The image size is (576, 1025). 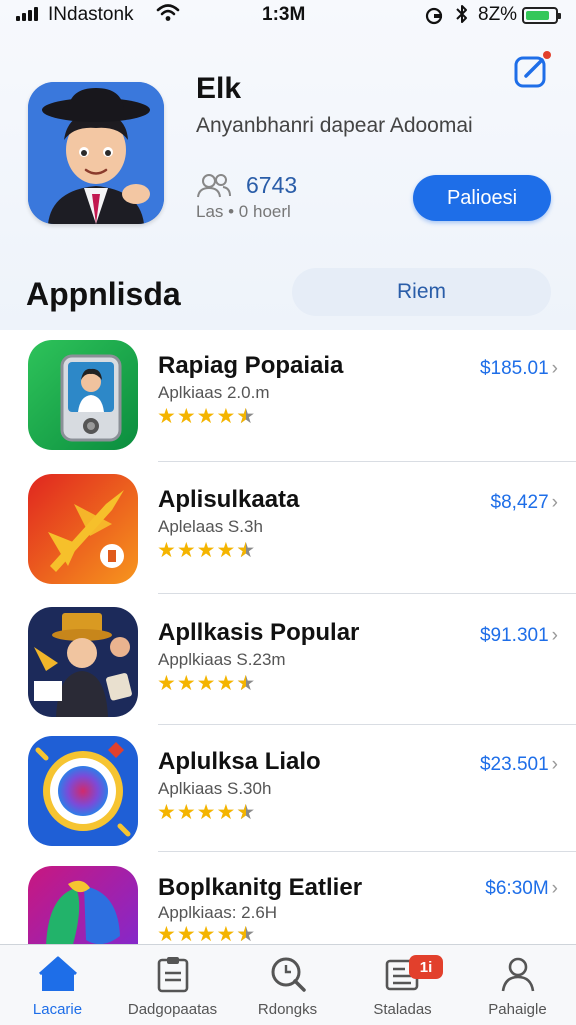 I want to click on app-price: $6:30M ›, so click(x=521, y=889).